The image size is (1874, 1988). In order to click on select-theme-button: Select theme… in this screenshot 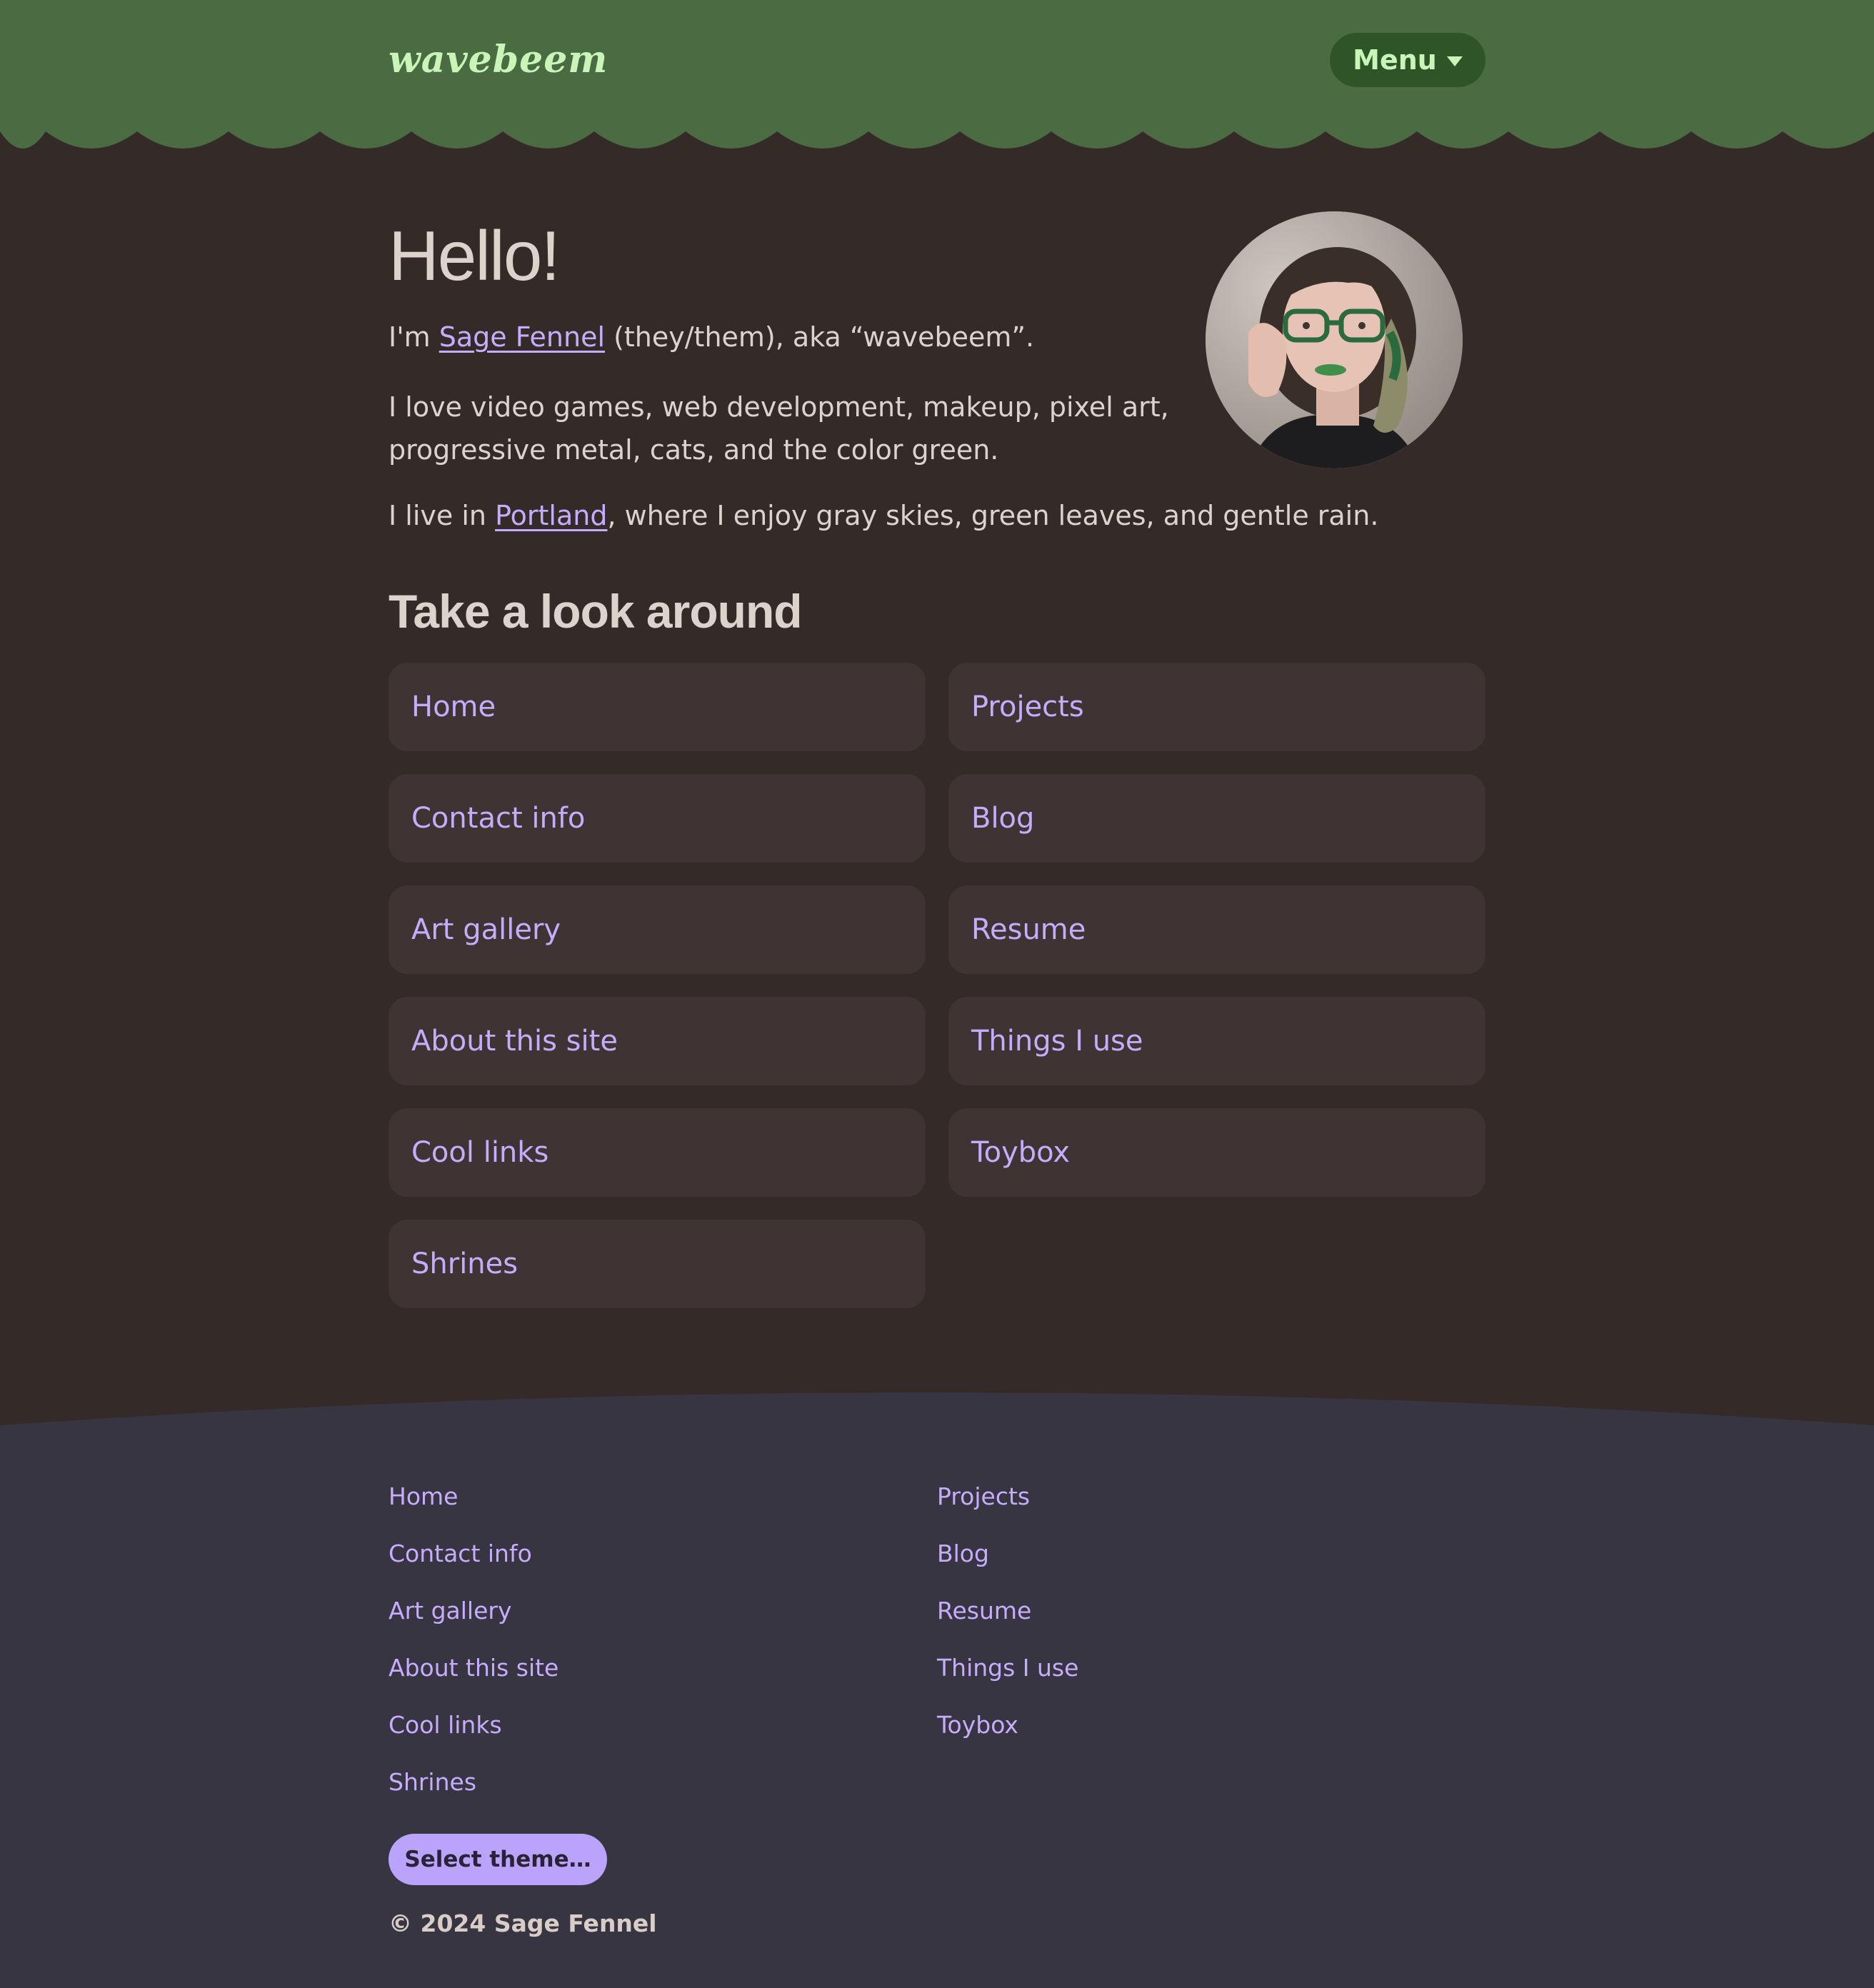, I will do `click(498, 1860)`.